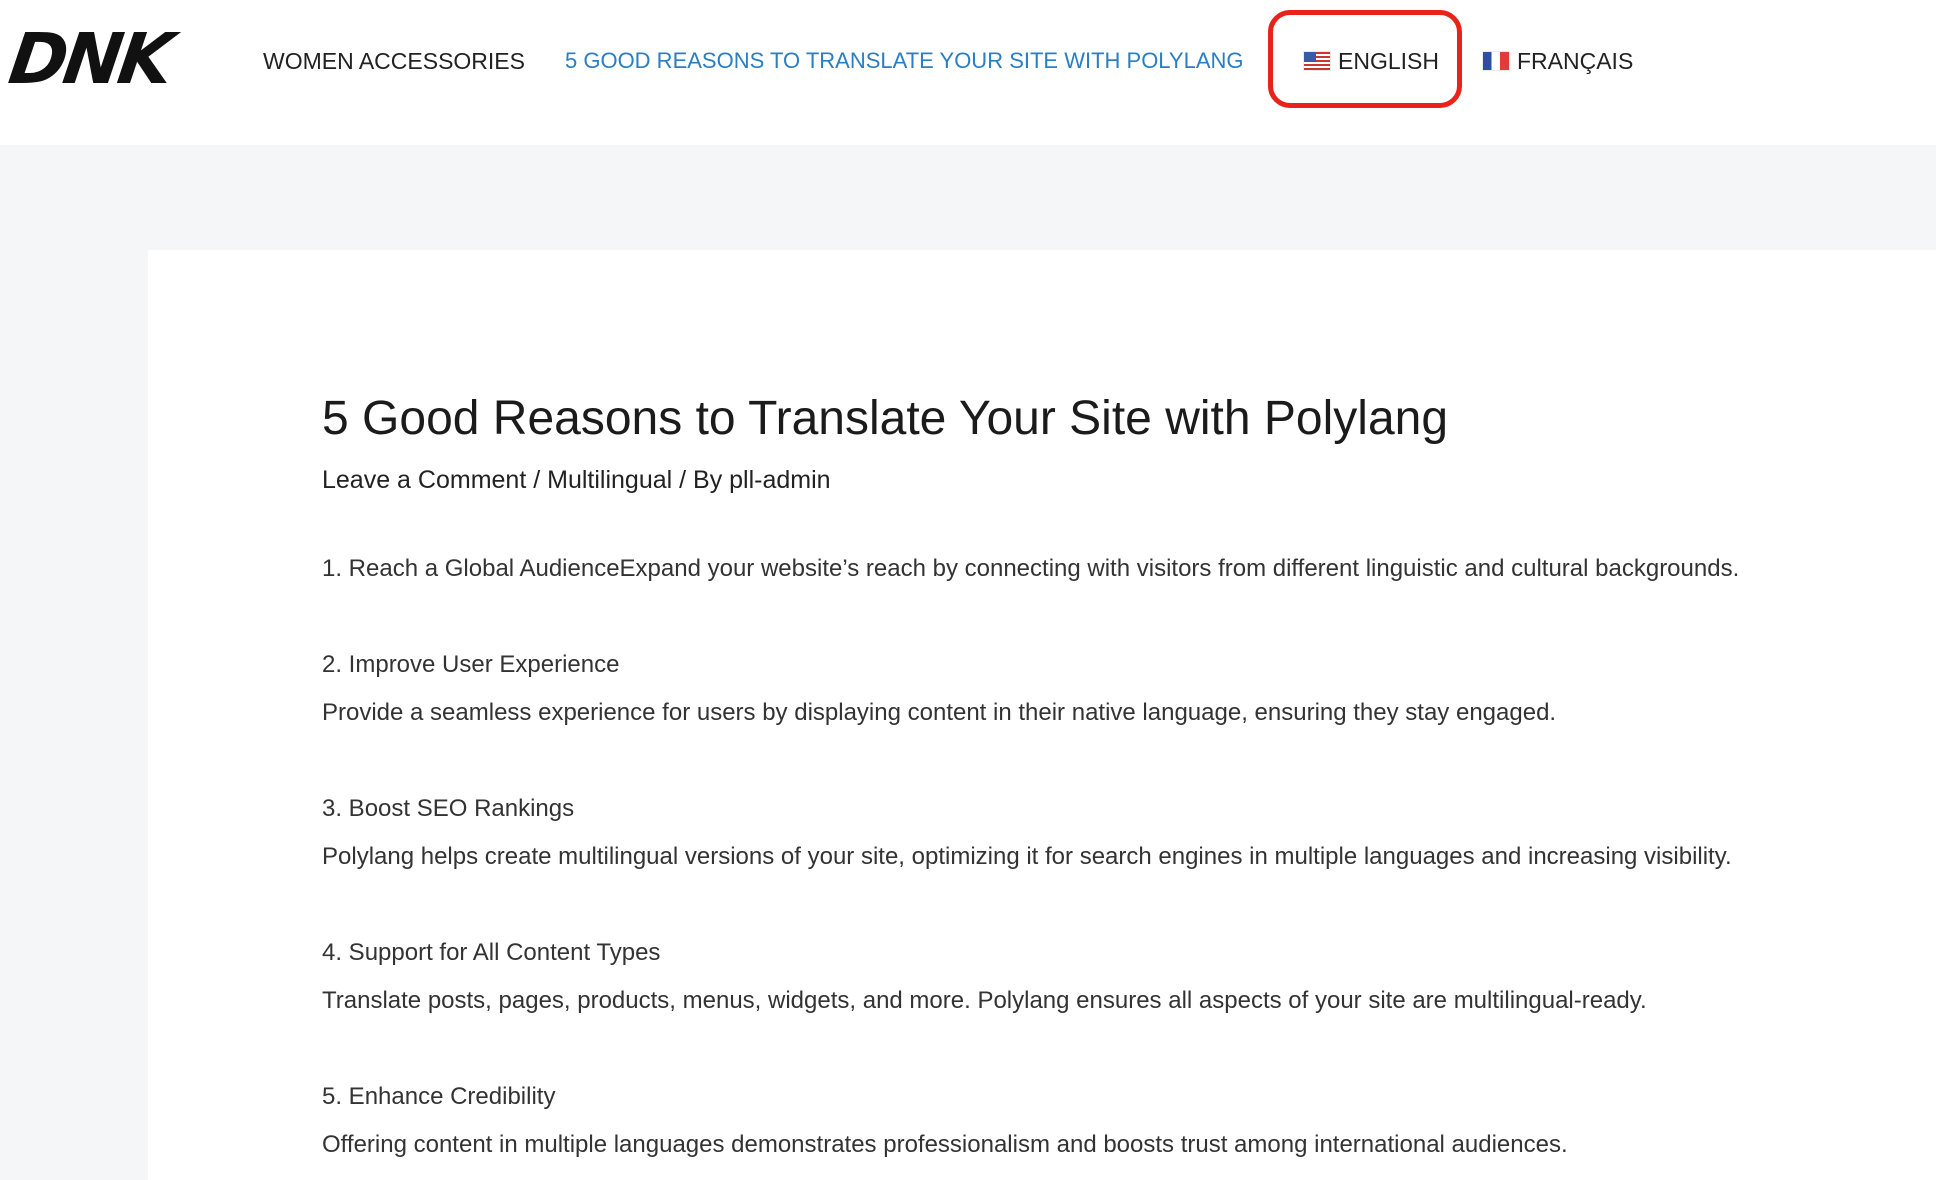 The height and width of the screenshot is (1180, 1936). I want to click on nav-language-english: ENGLISH, so click(1371, 61).